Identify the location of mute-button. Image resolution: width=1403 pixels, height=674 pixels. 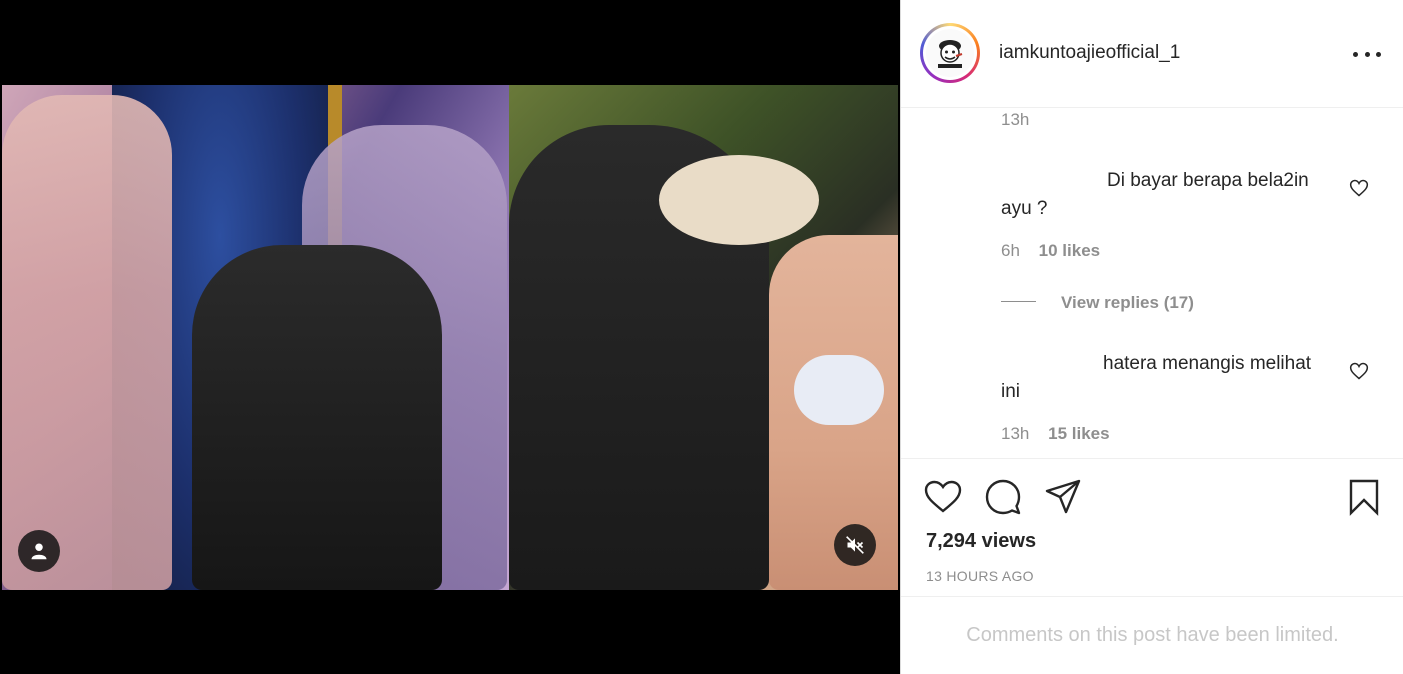
(855, 545).